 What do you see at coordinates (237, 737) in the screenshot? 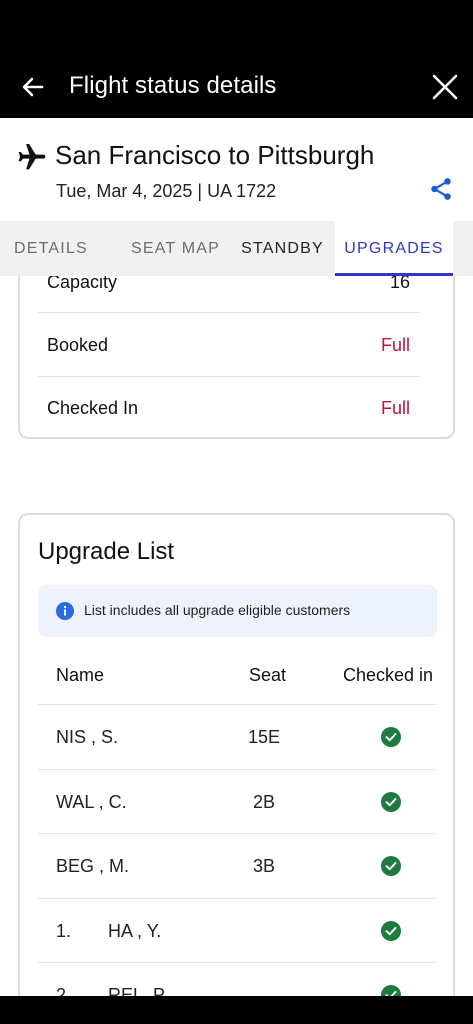
I see `table-row: NIS , S. 15E` at bounding box center [237, 737].